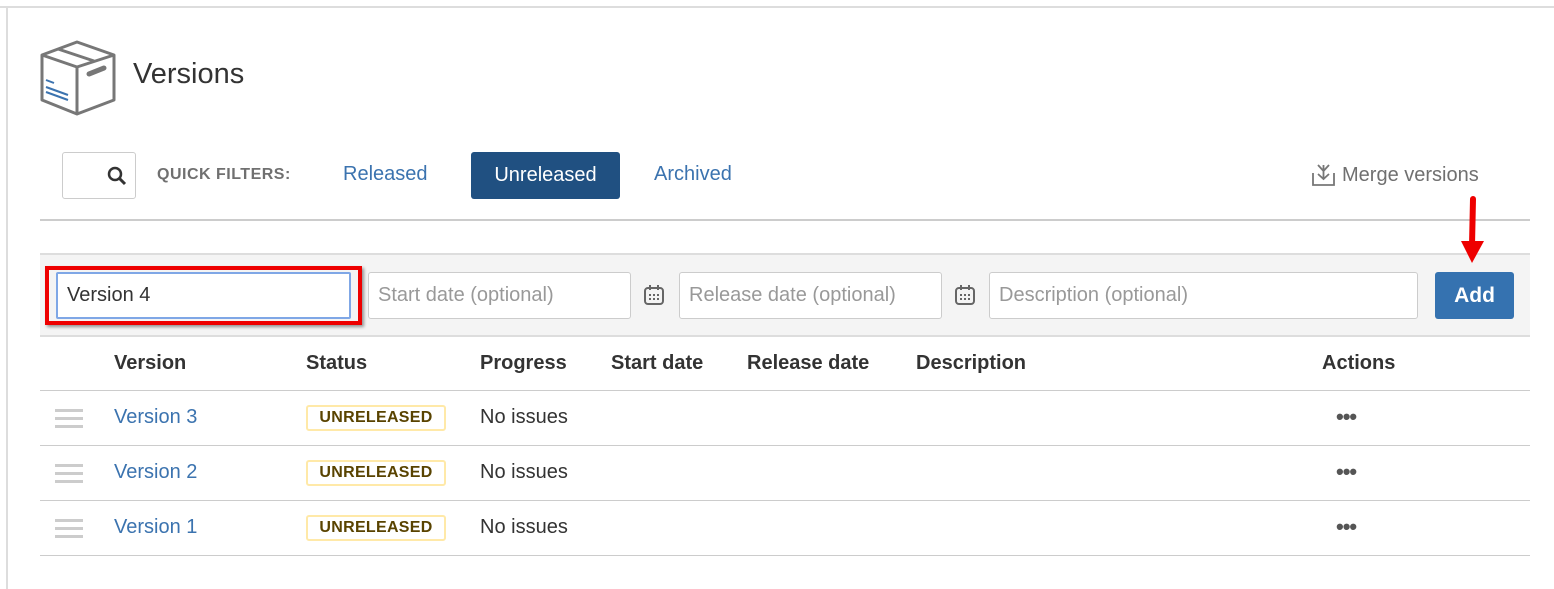 The width and height of the screenshot is (1554, 589). I want to click on column-header-release-date: Release date, so click(808, 363).